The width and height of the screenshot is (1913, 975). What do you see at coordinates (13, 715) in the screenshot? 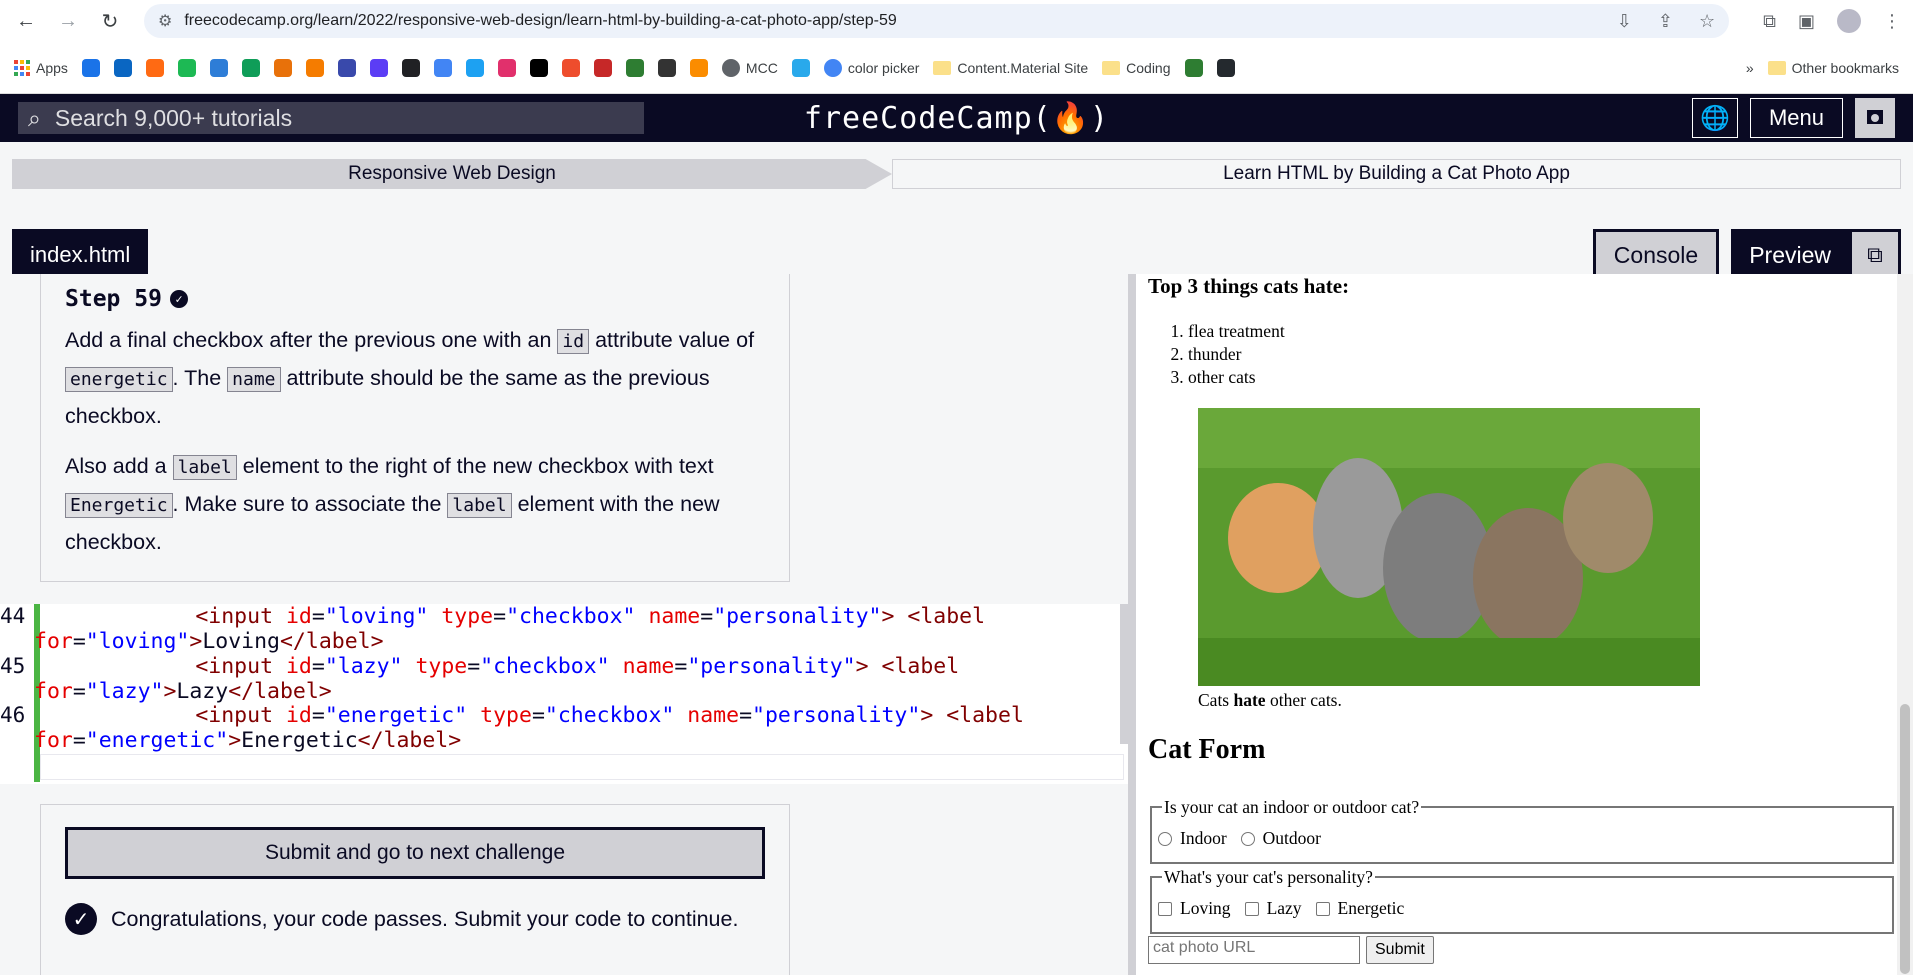
I see `line-number: 46` at bounding box center [13, 715].